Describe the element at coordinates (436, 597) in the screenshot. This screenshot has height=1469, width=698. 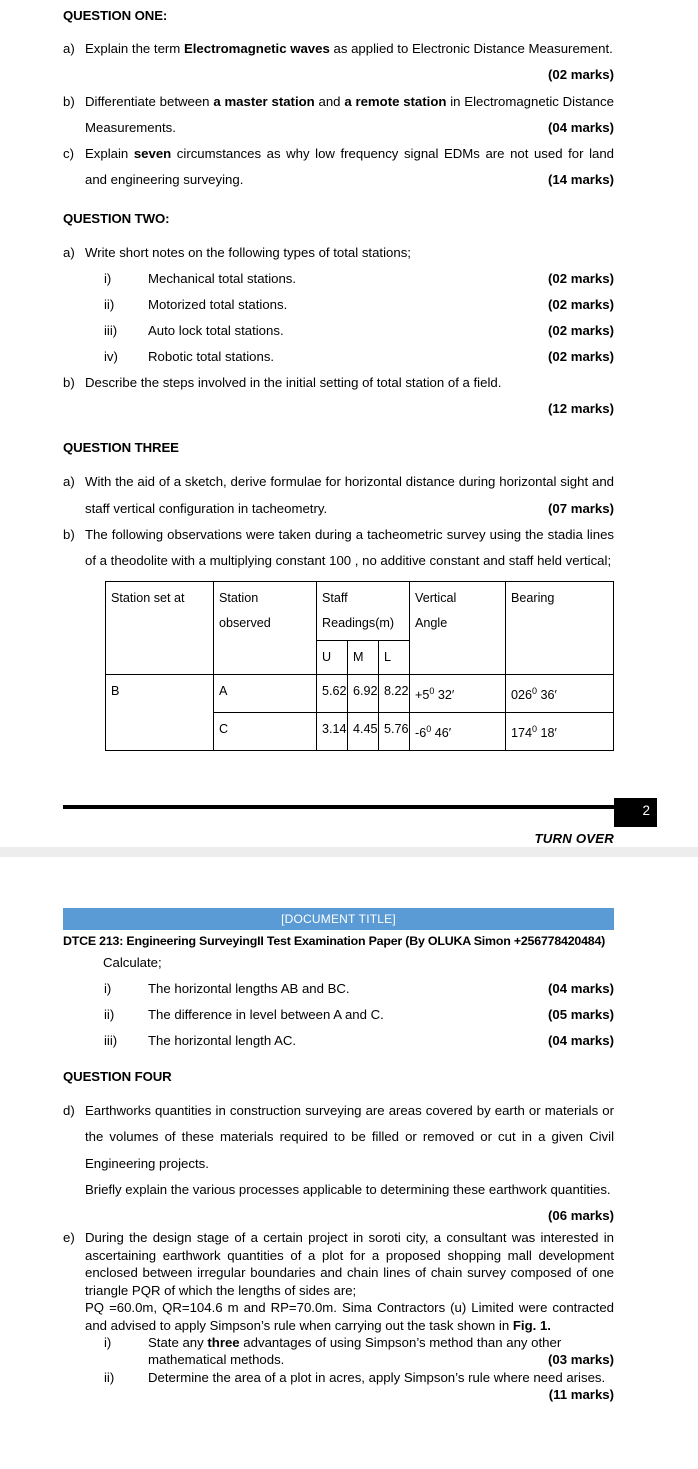
I see `header-vertical-line1: Vertical` at that location.